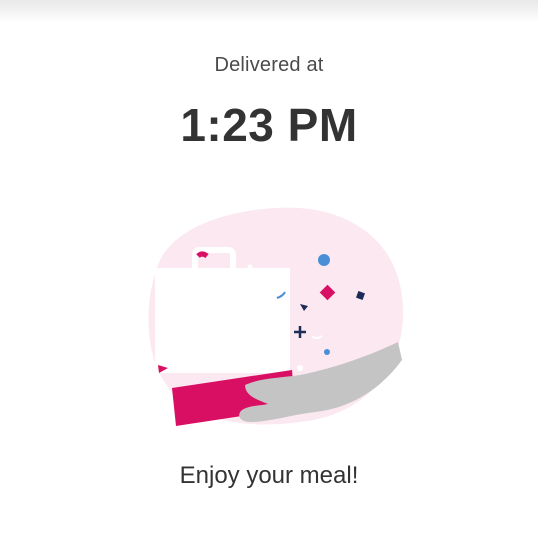 This screenshot has height=539, width=538. Describe the element at coordinates (269, 125) in the screenshot. I see `delivered-time: 1:23 PM` at that location.